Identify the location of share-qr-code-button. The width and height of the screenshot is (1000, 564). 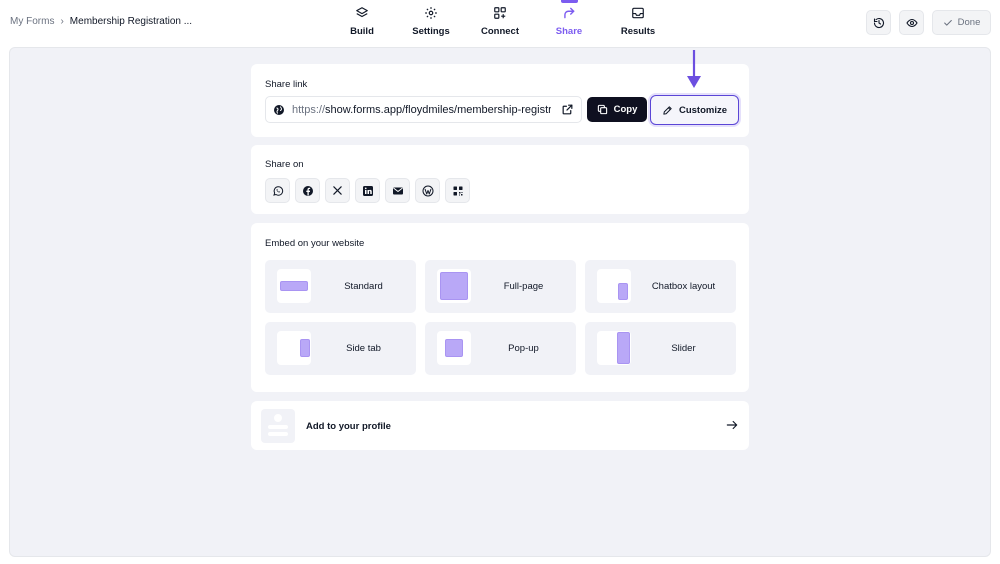
(457, 190).